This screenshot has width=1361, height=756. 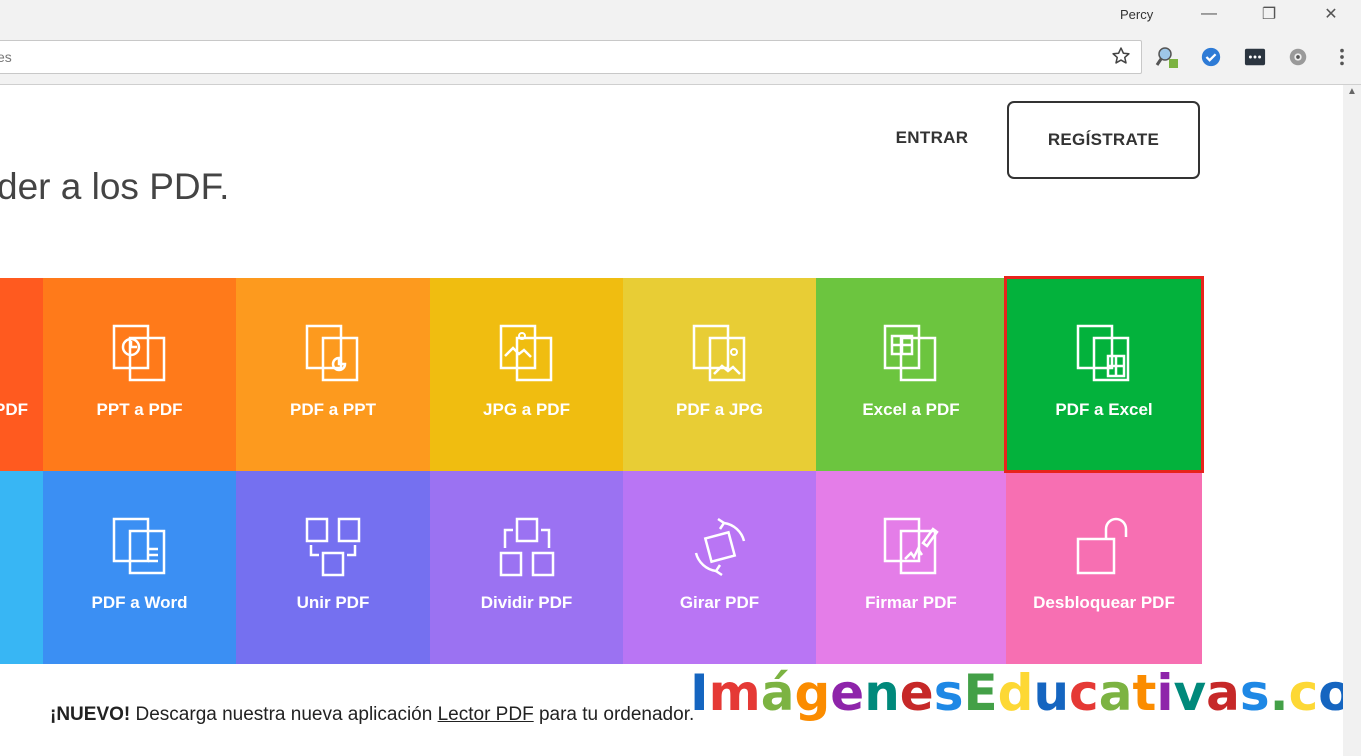 What do you see at coordinates (699, 693) in the screenshot?
I see `watermark-letter: I` at bounding box center [699, 693].